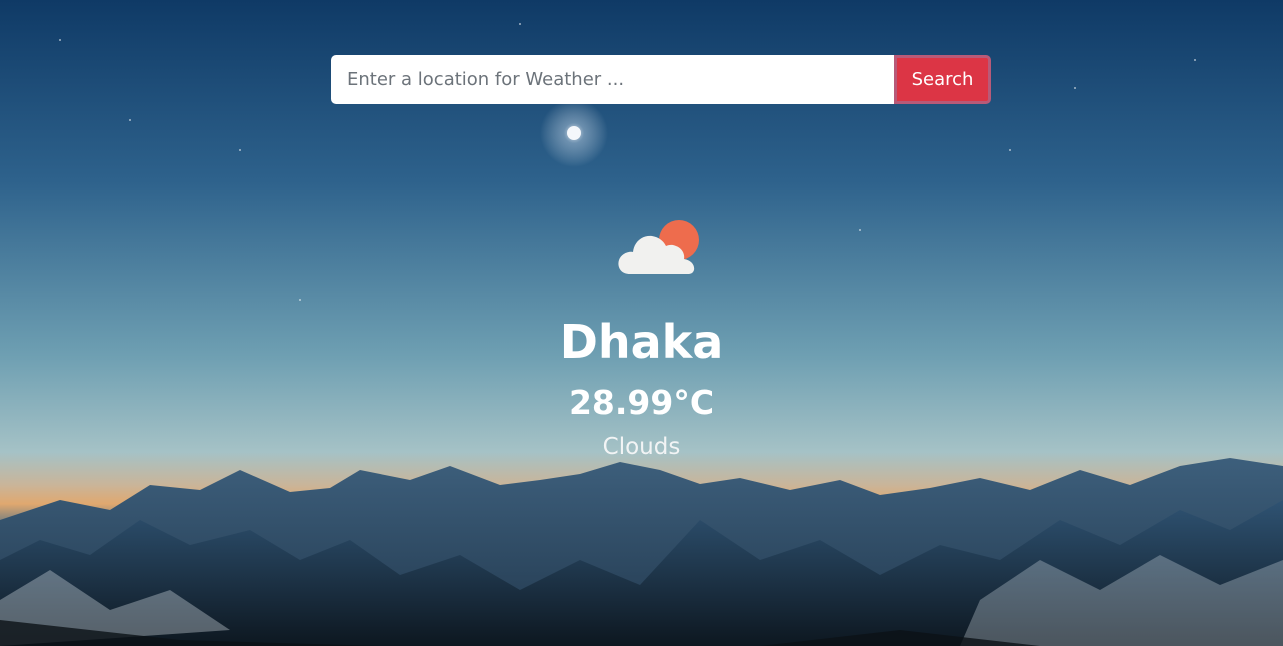 The image size is (1283, 646). What do you see at coordinates (641, 402) in the screenshot?
I see `temperature: 28.99°C` at bounding box center [641, 402].